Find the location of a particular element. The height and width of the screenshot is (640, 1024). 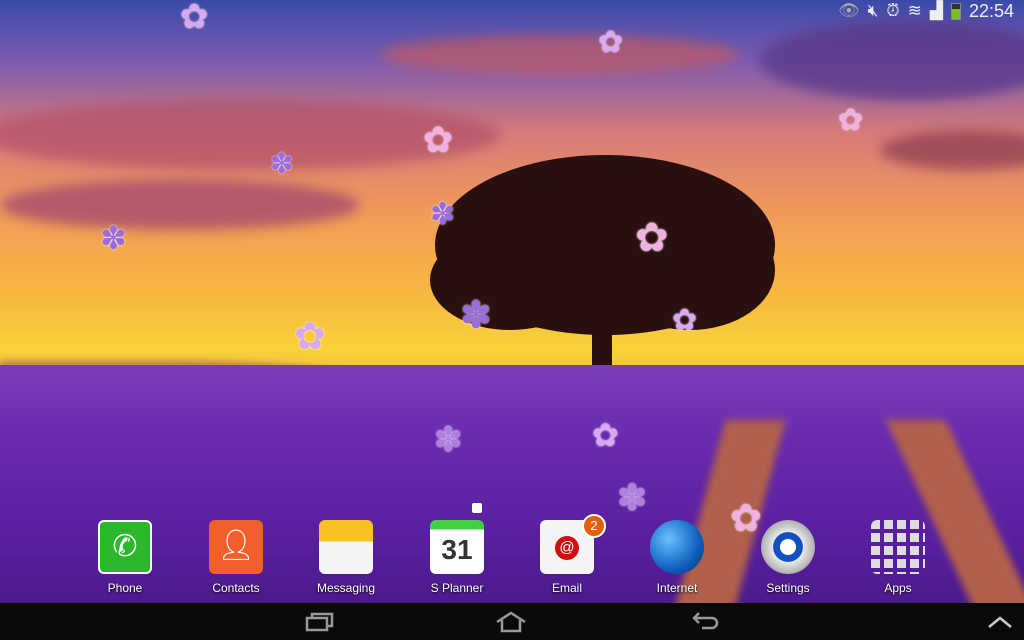

app-contacts: 👤︎ Contacts is located at coordinates (236, 557).